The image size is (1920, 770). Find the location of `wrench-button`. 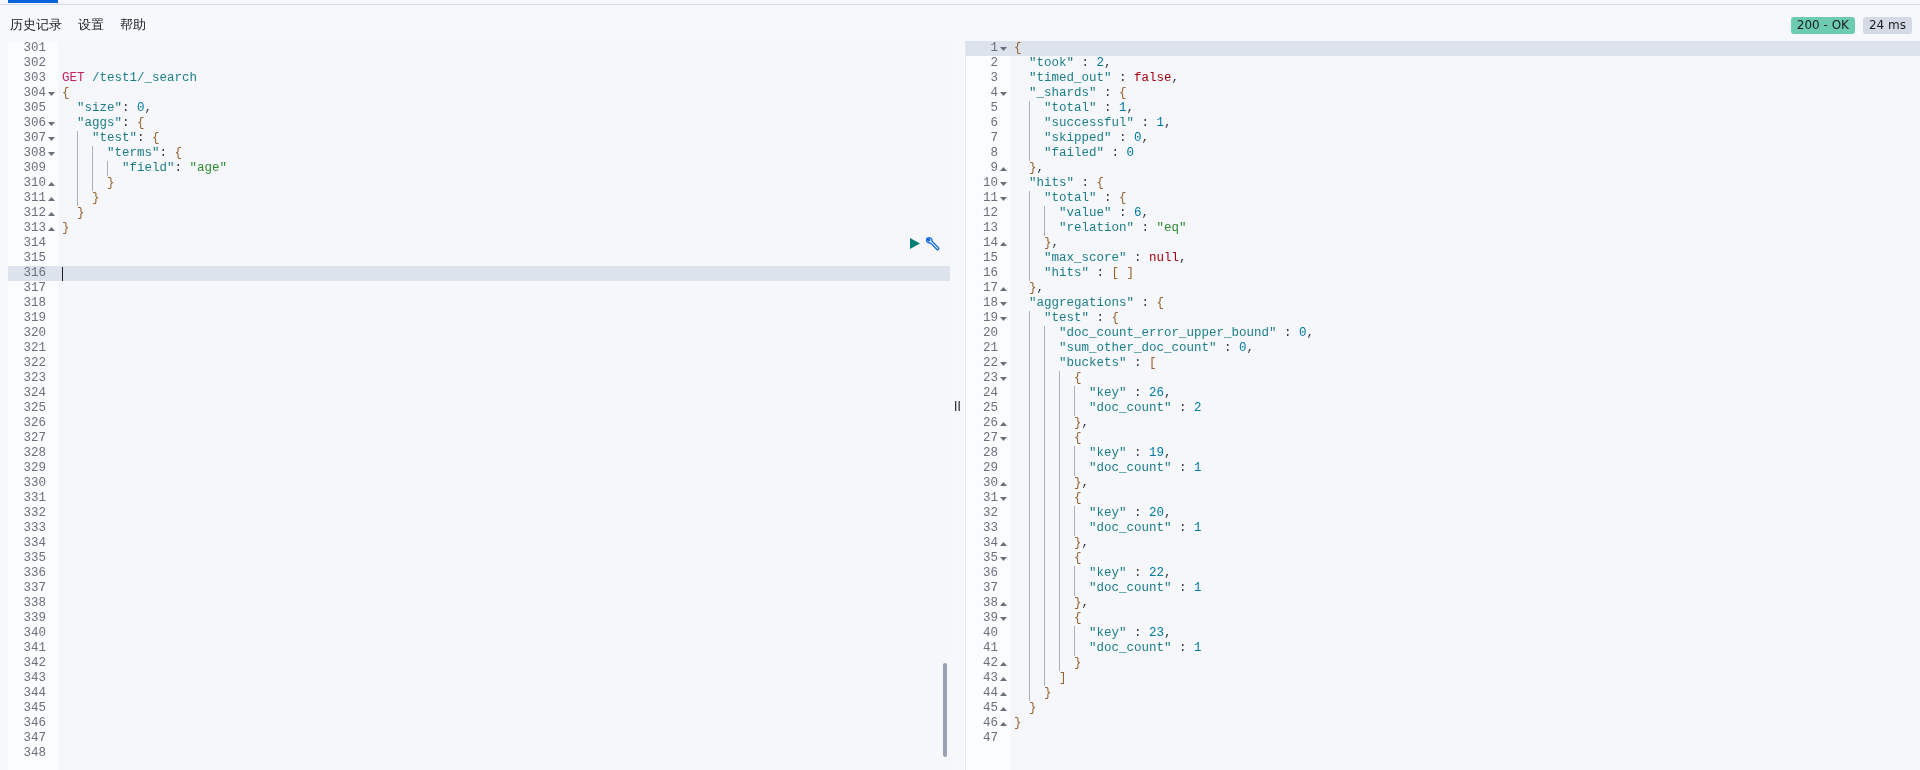

wrench-button is located at coordinates (932, 243).